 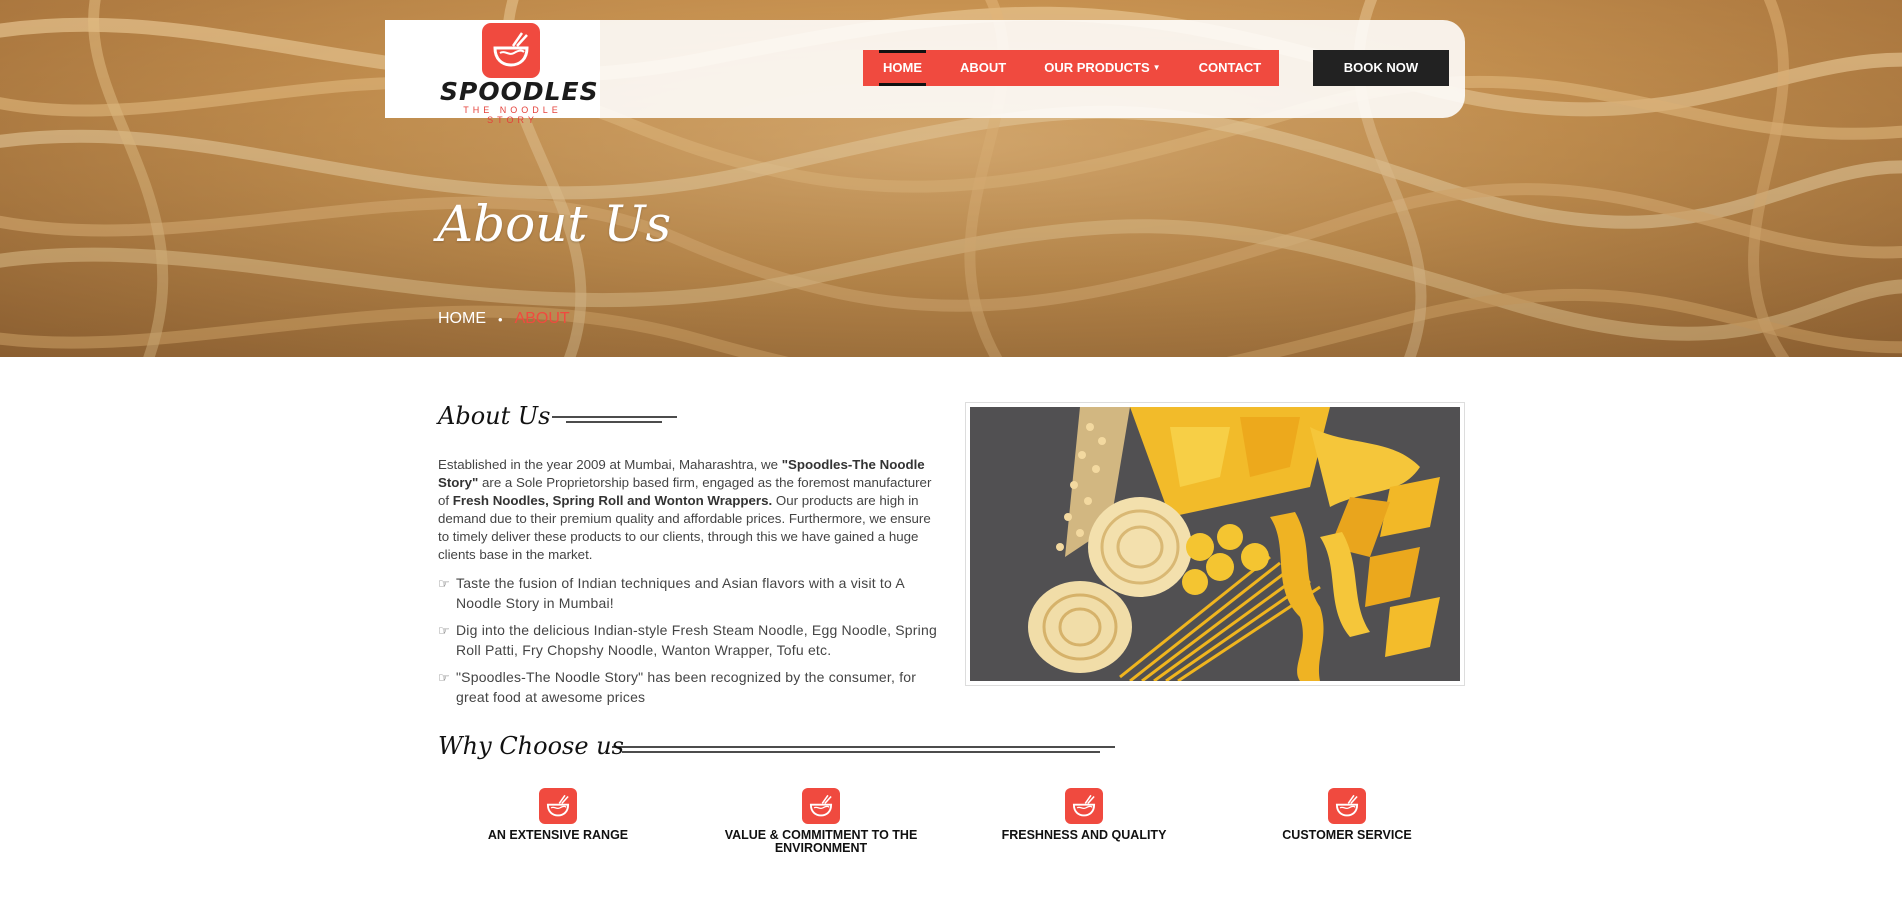 What do you see at coordinates (504, 319) in the screenshot?
I see `breadcrumb: HOME • ABOUT` at bounding box center [504, 319].